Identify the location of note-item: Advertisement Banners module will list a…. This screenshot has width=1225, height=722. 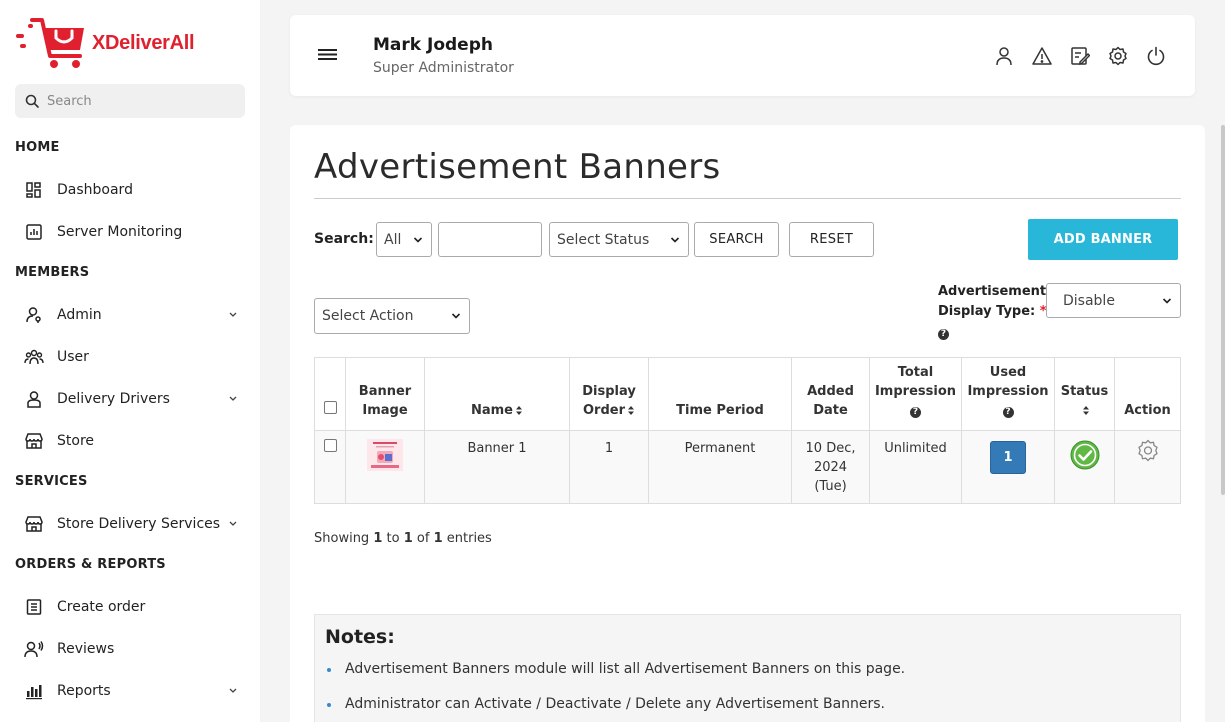
(616, 669).